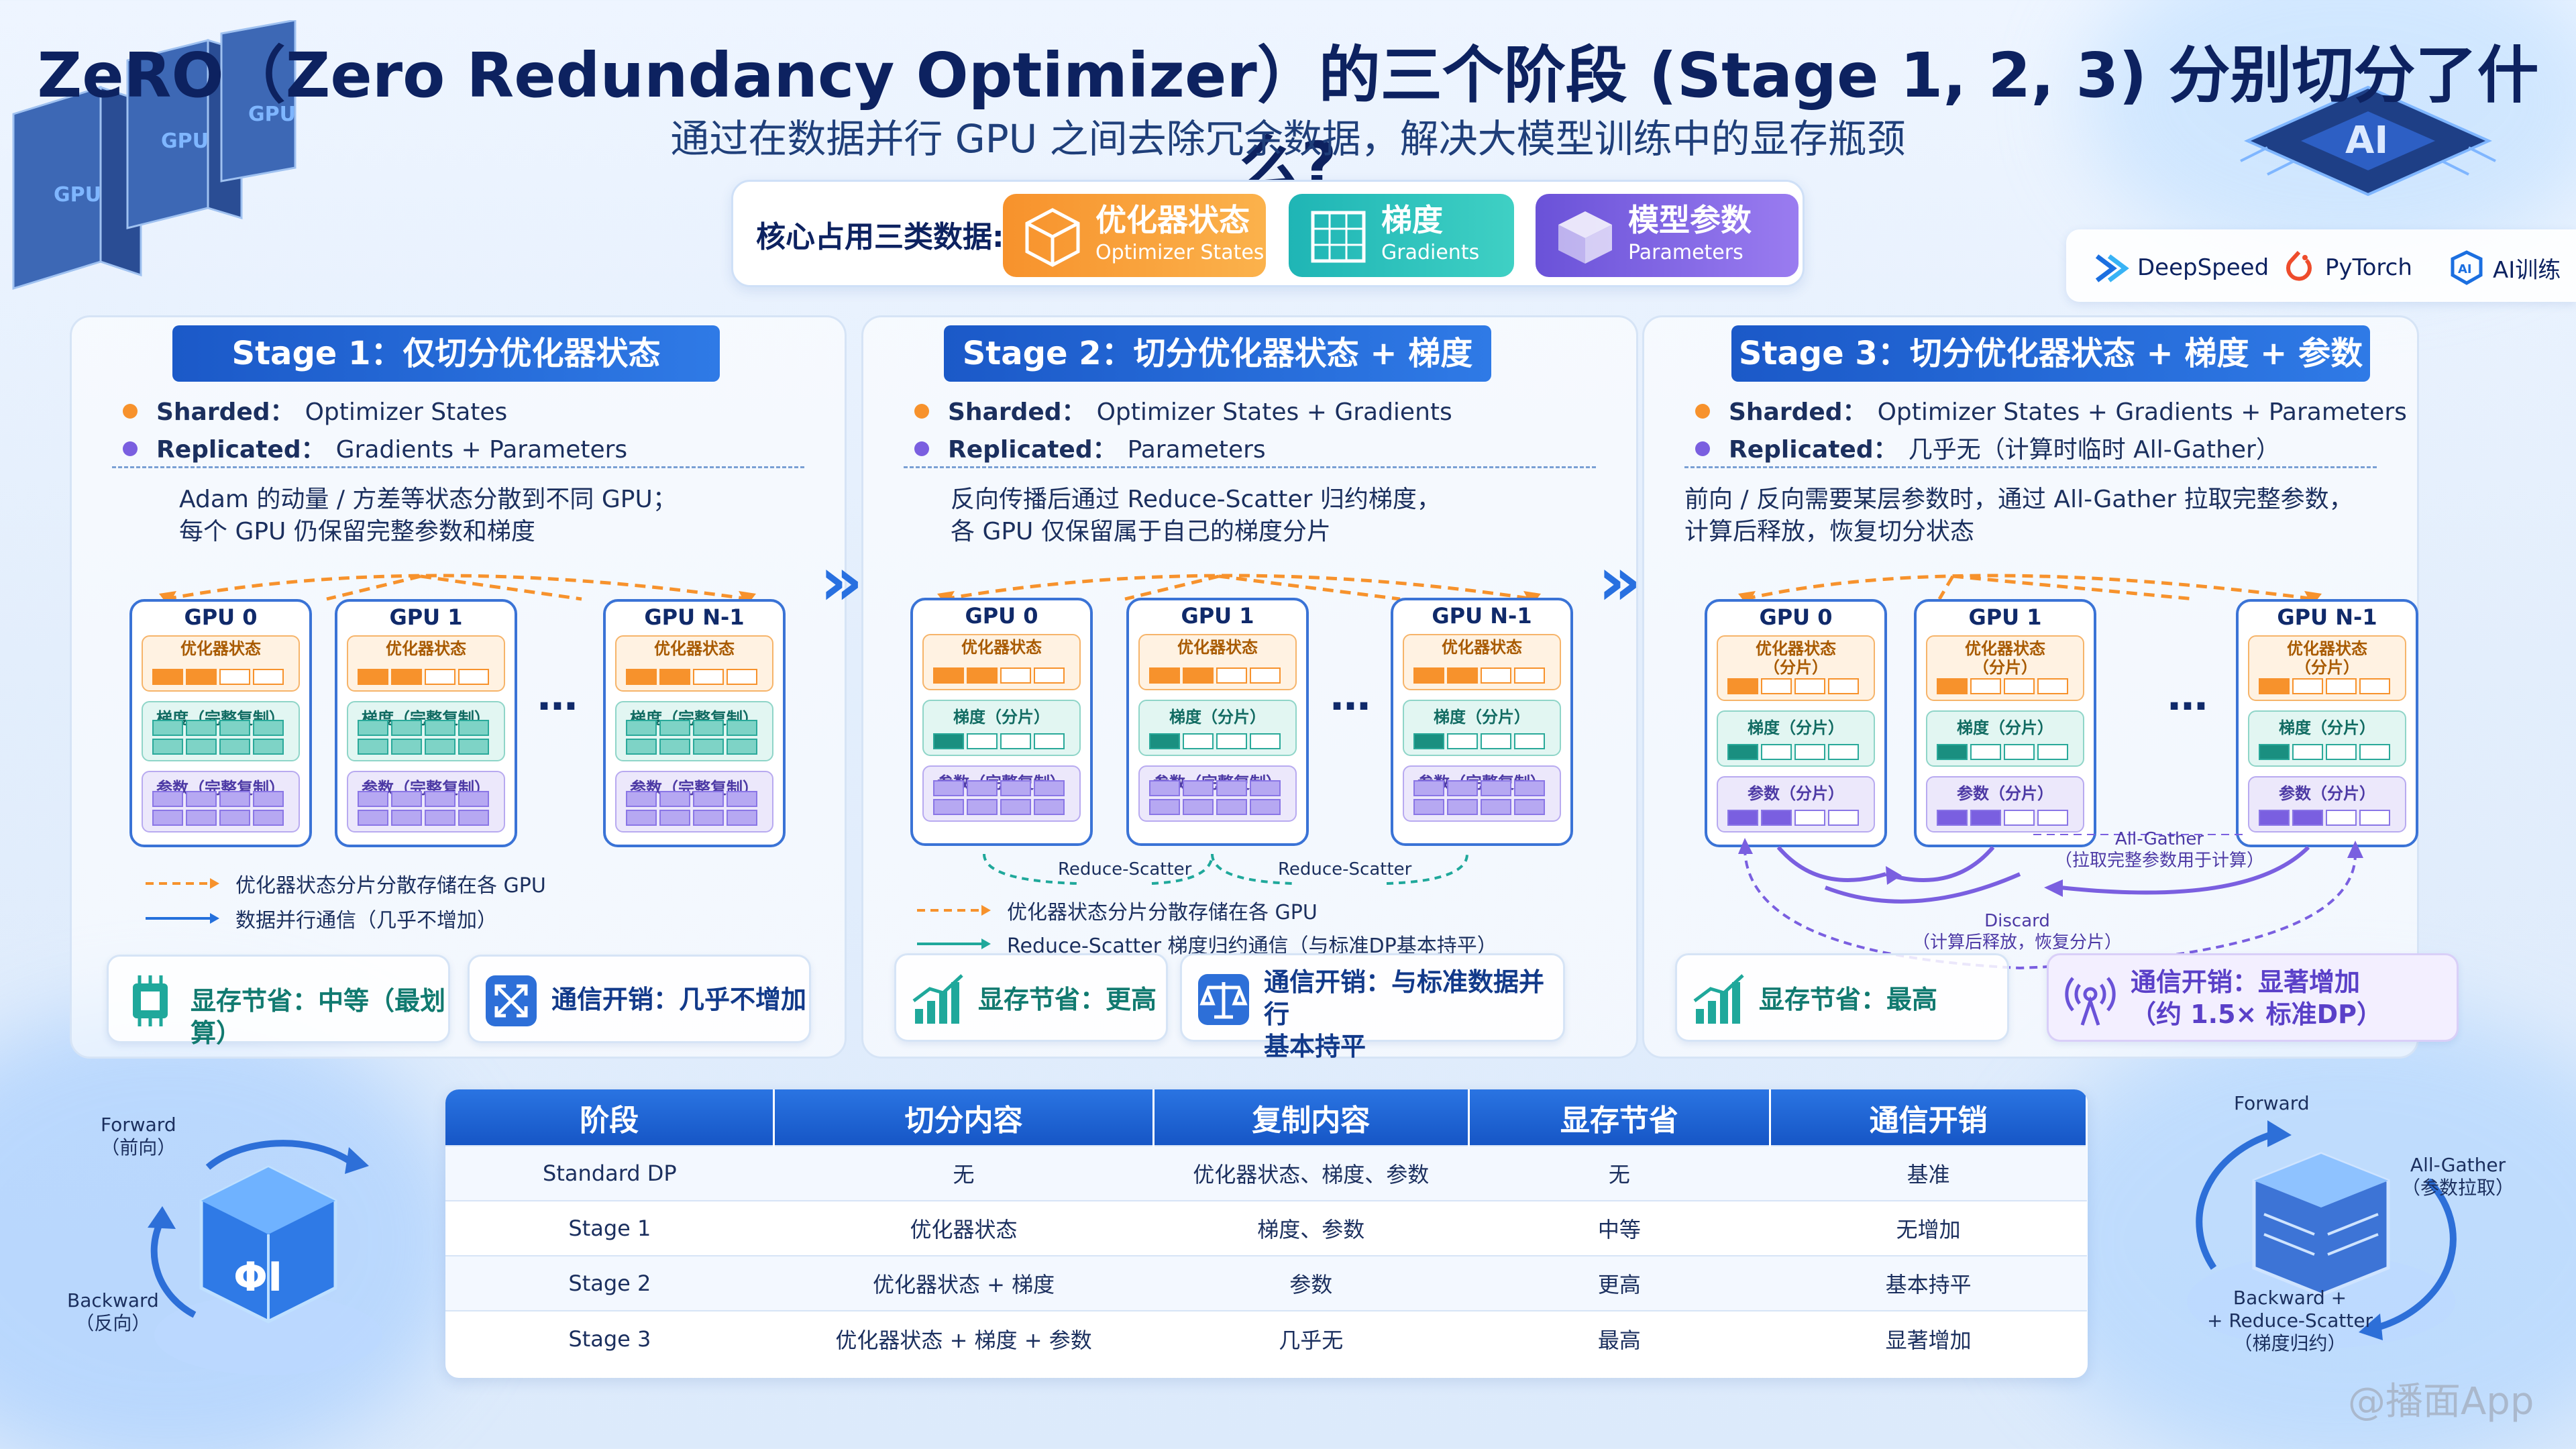 The height and width of the screenshot is (1449, 2576). What do you see at coordinates (1987, 447) in the screenshot?
I see `replicated-row: Replicated： 几乎无（计算时临时 All-Gather）` at bounding box center [1987, 447].